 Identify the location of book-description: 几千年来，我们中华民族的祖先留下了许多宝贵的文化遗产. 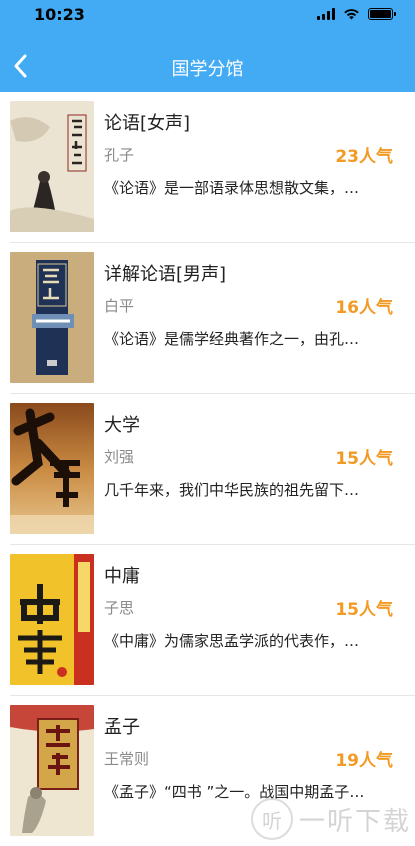
(239, 490).